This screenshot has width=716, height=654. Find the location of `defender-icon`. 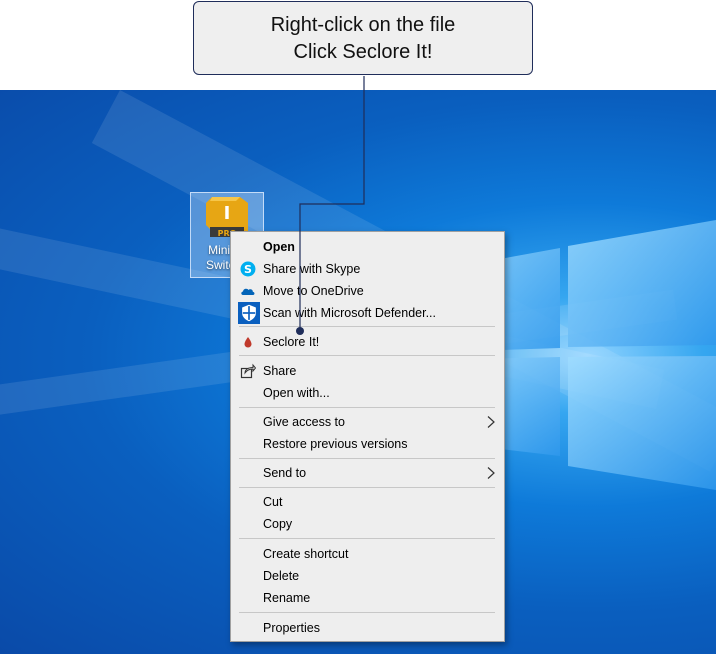

defender-icon is located at coordinates (249, 313).